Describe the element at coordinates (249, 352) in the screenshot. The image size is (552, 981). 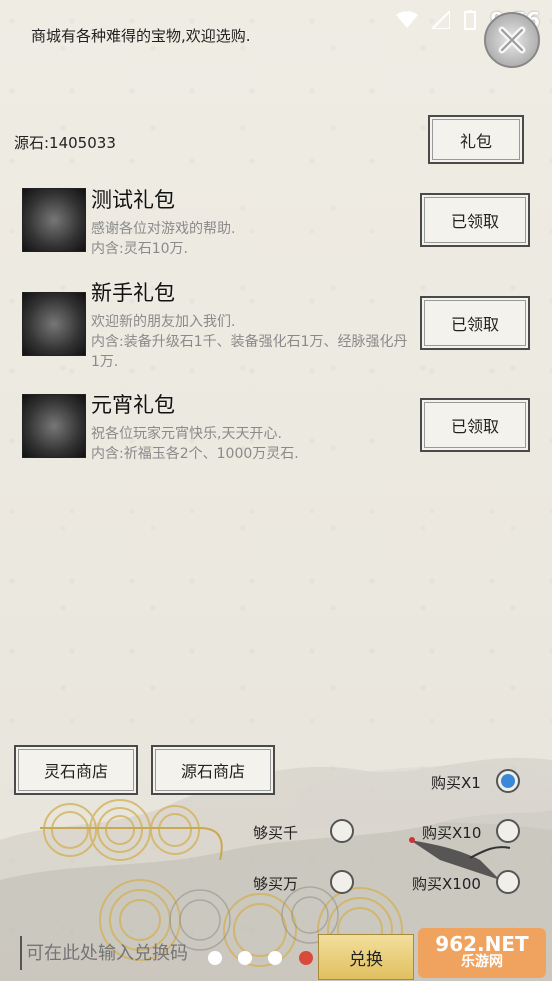
I see `gift-contents-line: 内含:装备升级石1千、装备强化石1万、经脉强化丹1万.` at that location.